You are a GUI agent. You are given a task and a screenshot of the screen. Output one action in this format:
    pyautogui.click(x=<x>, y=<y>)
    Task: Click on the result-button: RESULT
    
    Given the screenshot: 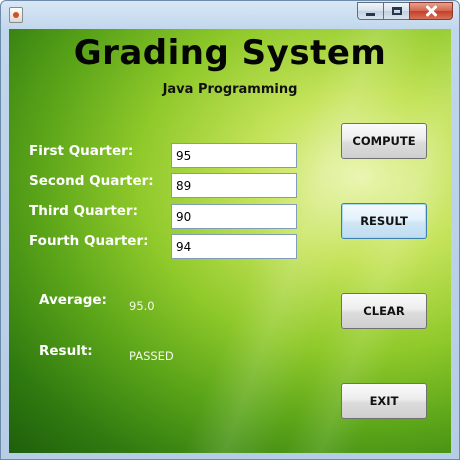 What is the action you would take?
    pyautogui.click(x=384, y=221)
    